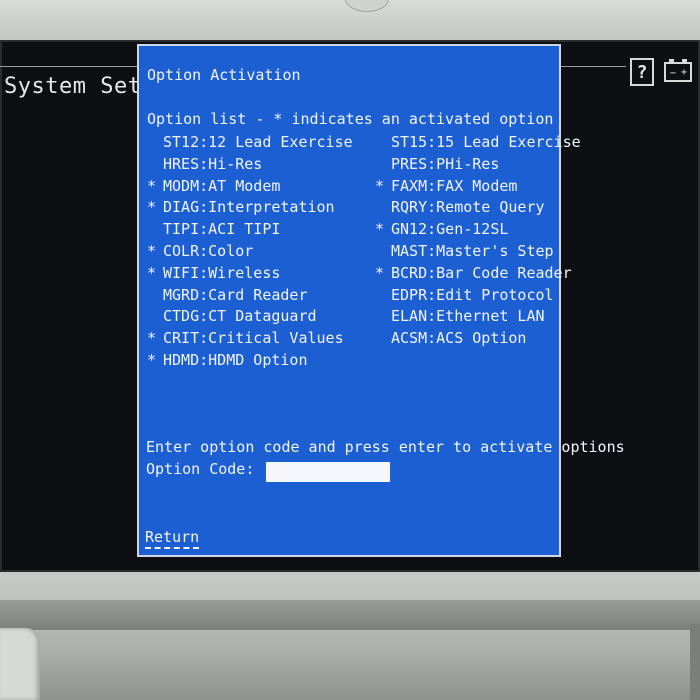 The image size is (700, 700). I want to click on option-item: * DIAG:Interpretation, so click(250, 208).